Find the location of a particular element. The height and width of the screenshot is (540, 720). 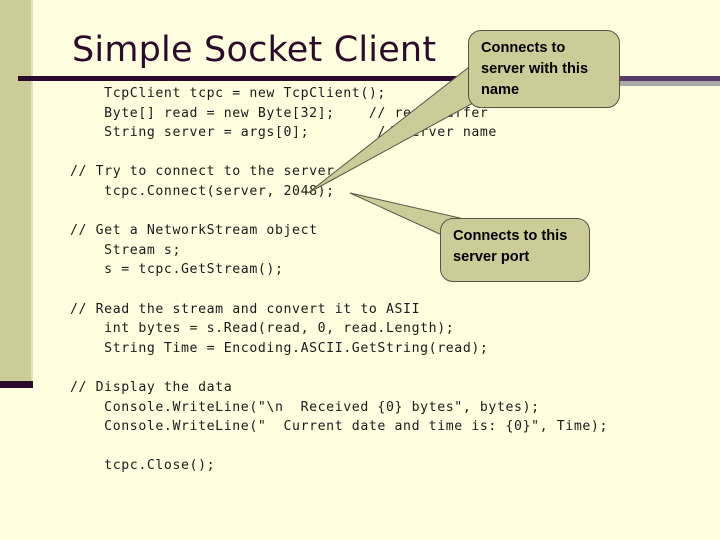

callout-server-port: Connects to this server port is located at coordinates (515, 250).